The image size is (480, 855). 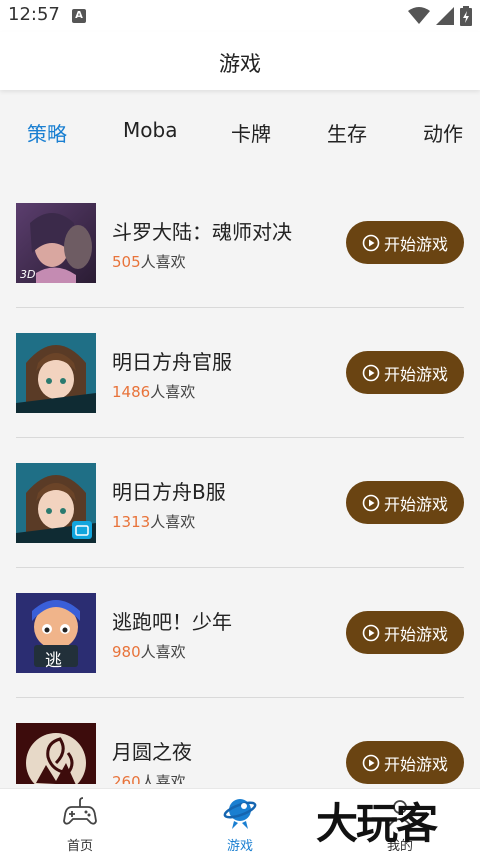 What do you see at coordinates (79, 846) in the screenshot?
I see `nav-label-home: 首页` at bounding box center [79, 846].